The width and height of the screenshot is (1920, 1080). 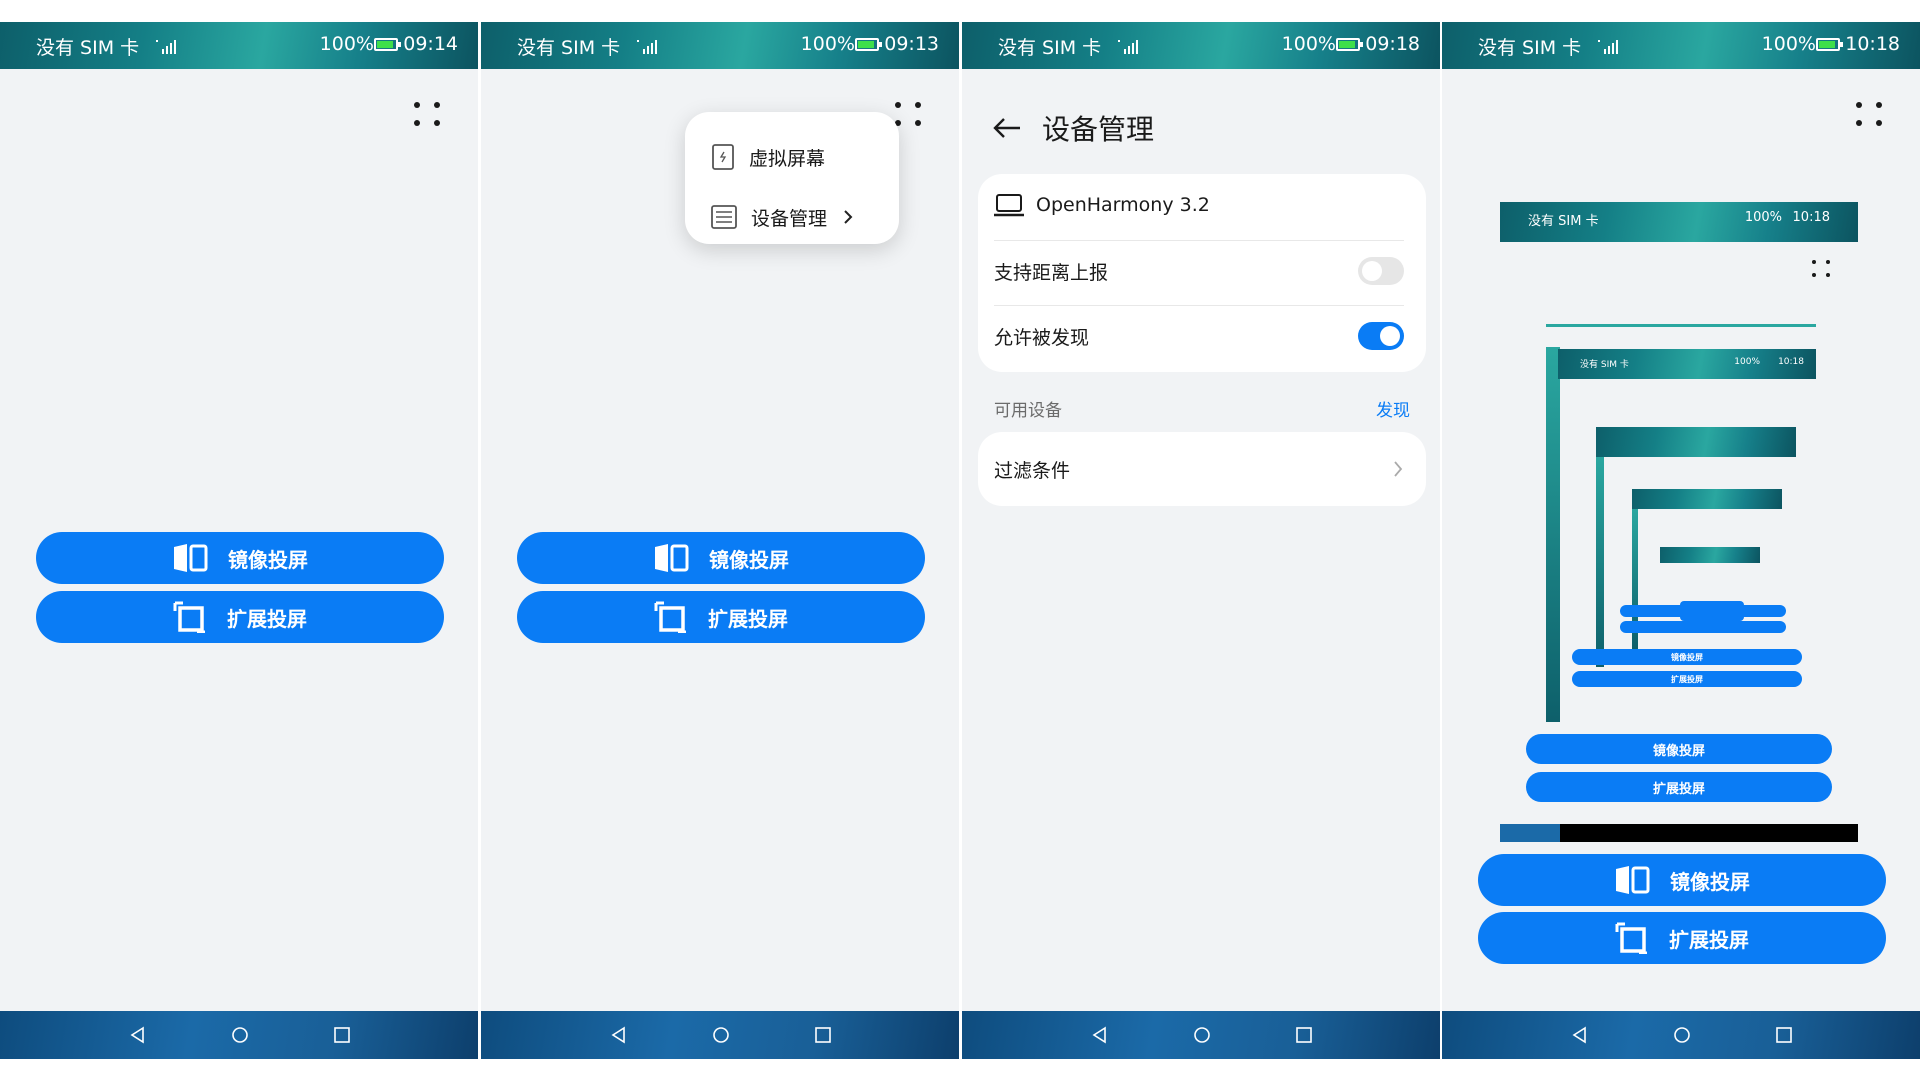 I want to click on support-distance-label: 支持距离上报, so click(x=1051, y=272).